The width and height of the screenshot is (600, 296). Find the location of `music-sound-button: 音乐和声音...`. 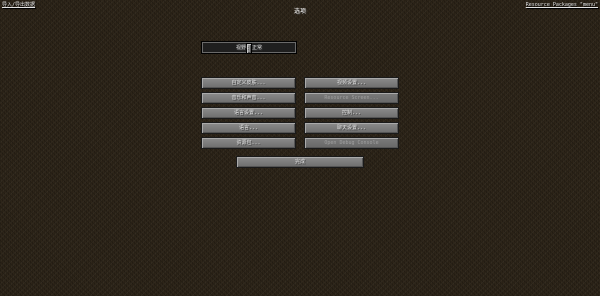

music-sound-button: 音乐和声音... is located at coordinates (248, 98).